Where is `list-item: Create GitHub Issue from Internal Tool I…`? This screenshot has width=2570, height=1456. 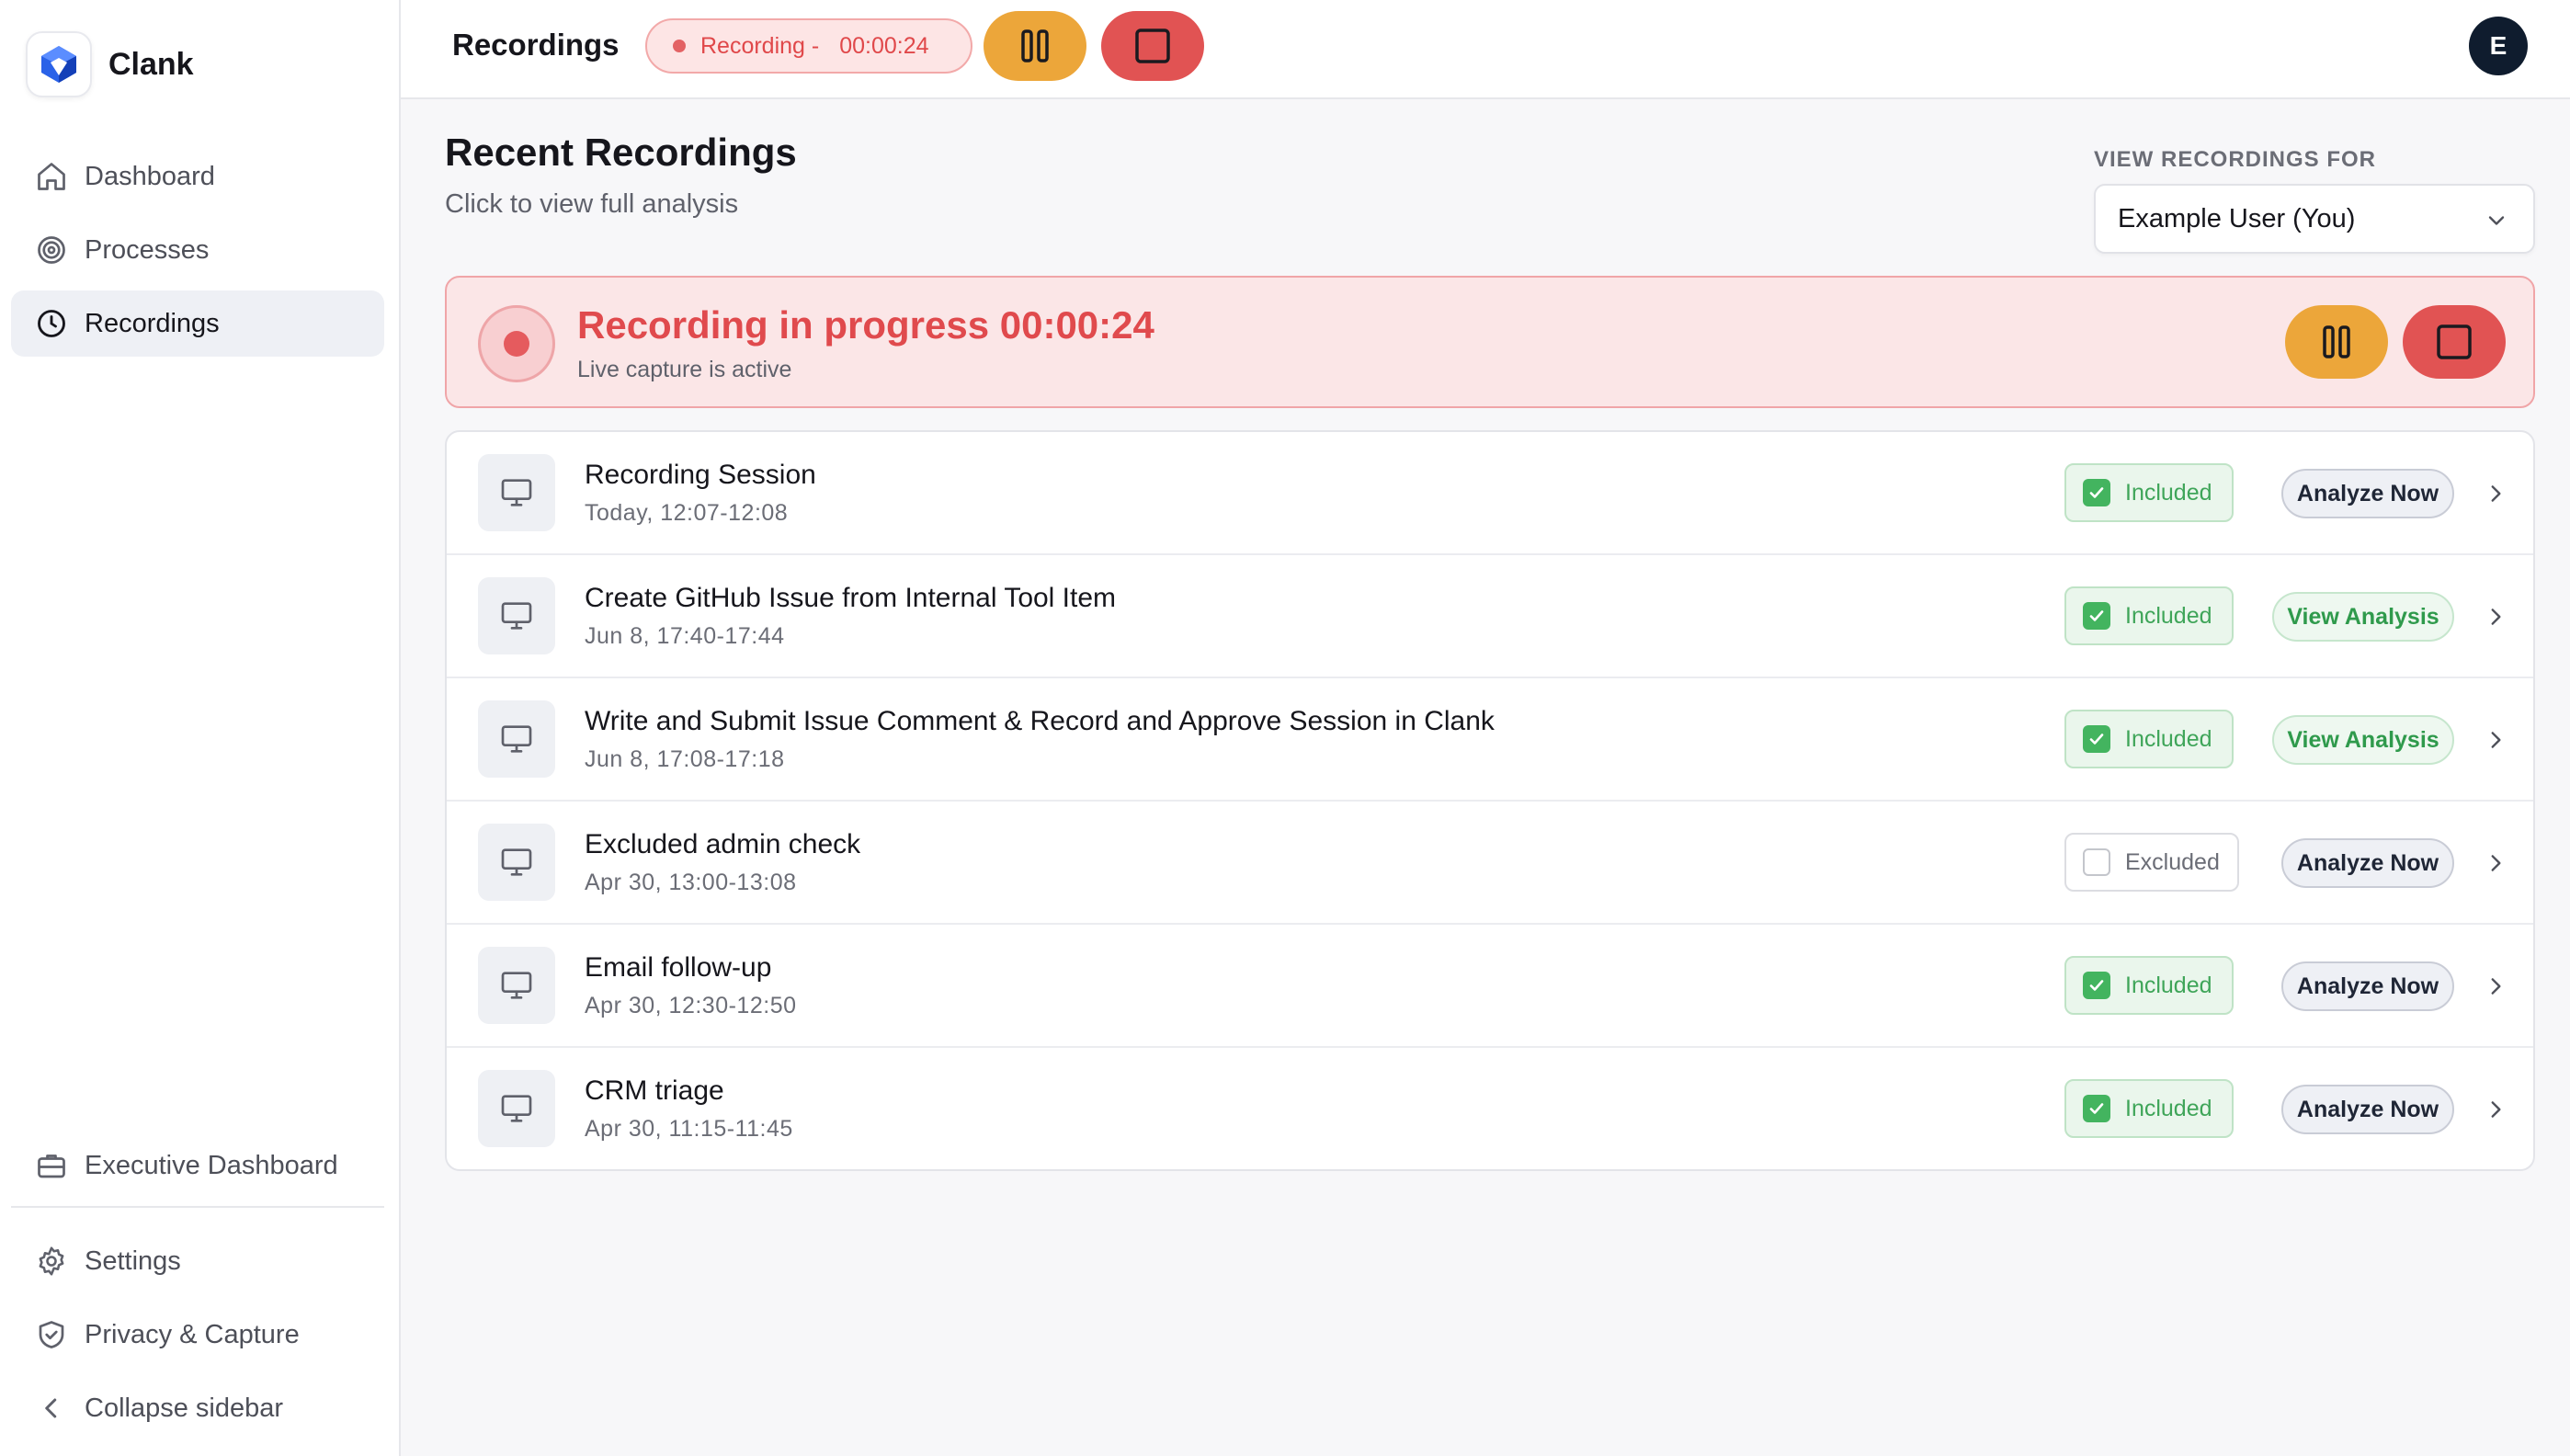 list-item: Create GitHub Issue from Internal Tool I… is located at coordinates (1490, 616).